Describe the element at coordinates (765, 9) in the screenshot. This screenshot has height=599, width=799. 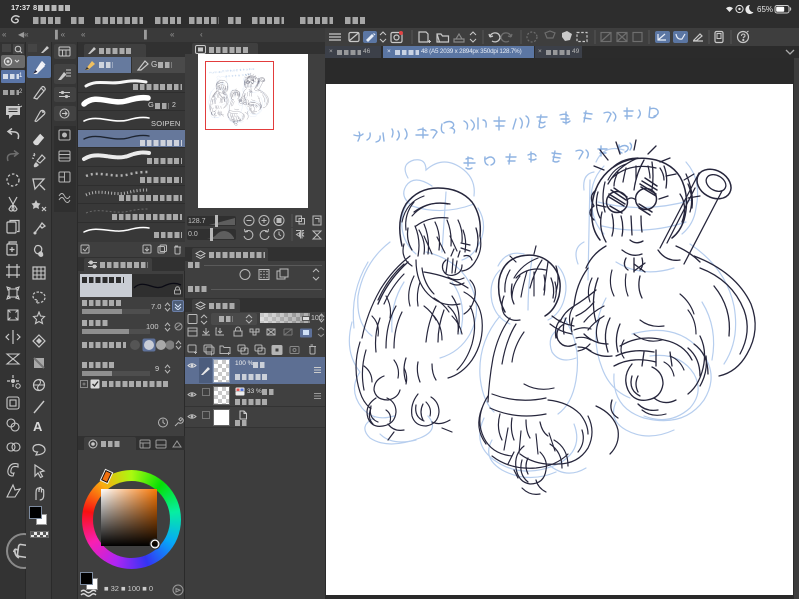
I see `svg-text: 65%` at that location.